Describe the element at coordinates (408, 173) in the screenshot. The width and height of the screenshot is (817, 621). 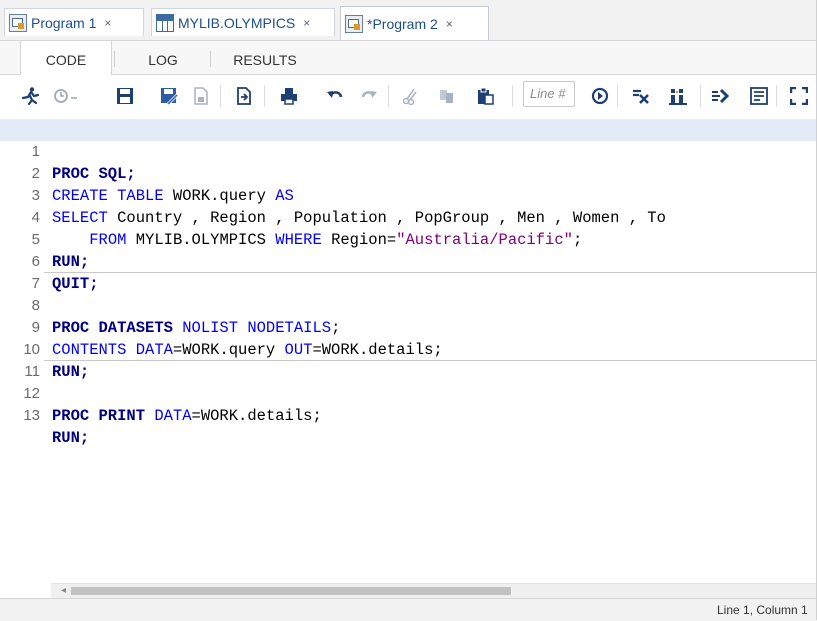
I see `code-line: 2 CREATE TABLE WORK.query AS` at that location.